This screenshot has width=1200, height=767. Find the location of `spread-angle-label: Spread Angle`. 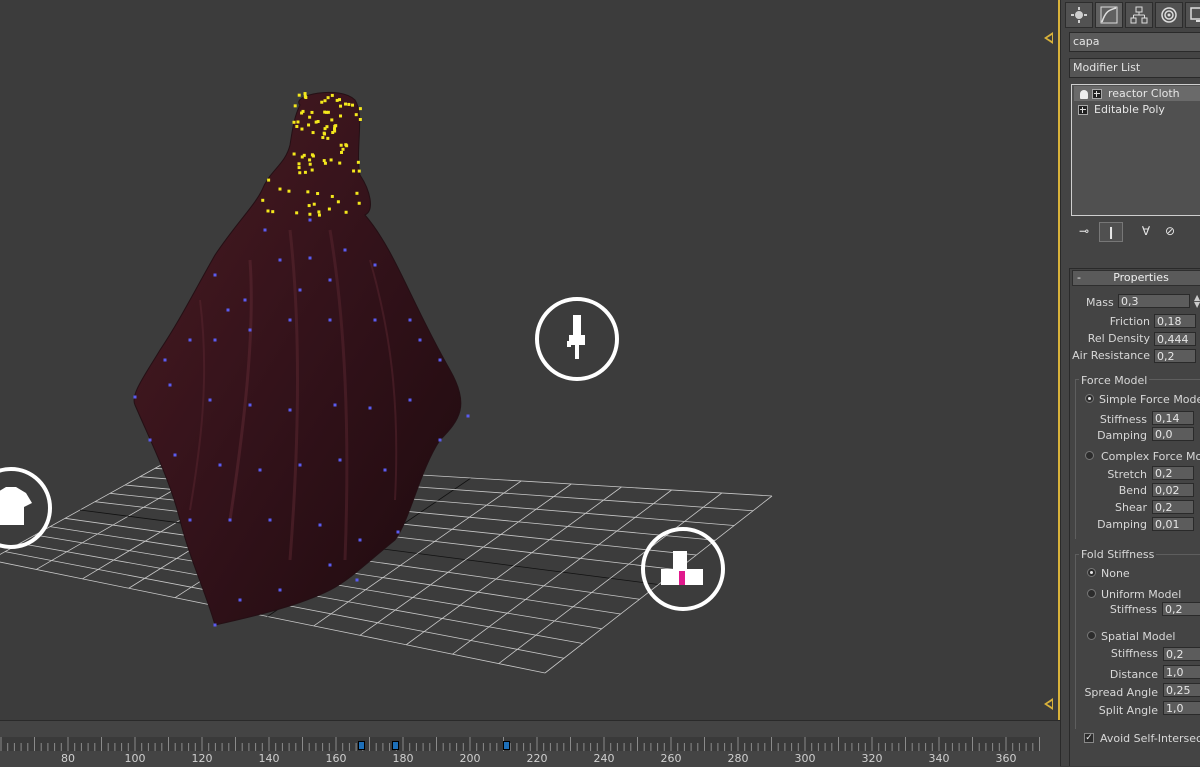

spread-angle-label: Spread Angle is located at coordinates (1121, 692).